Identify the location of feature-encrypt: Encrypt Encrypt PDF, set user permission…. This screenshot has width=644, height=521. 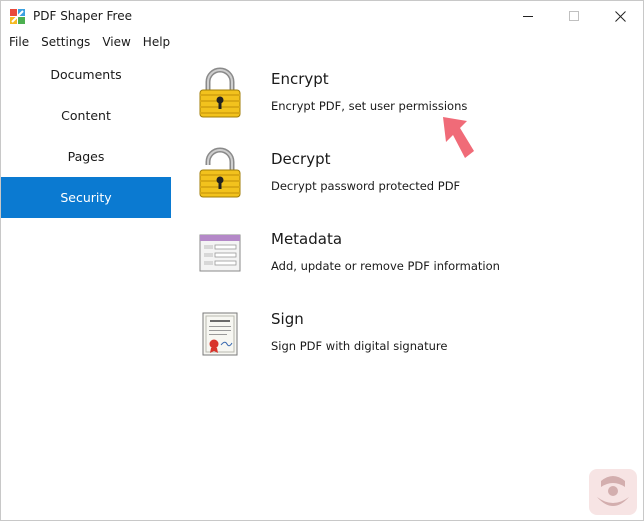
(411, 103).